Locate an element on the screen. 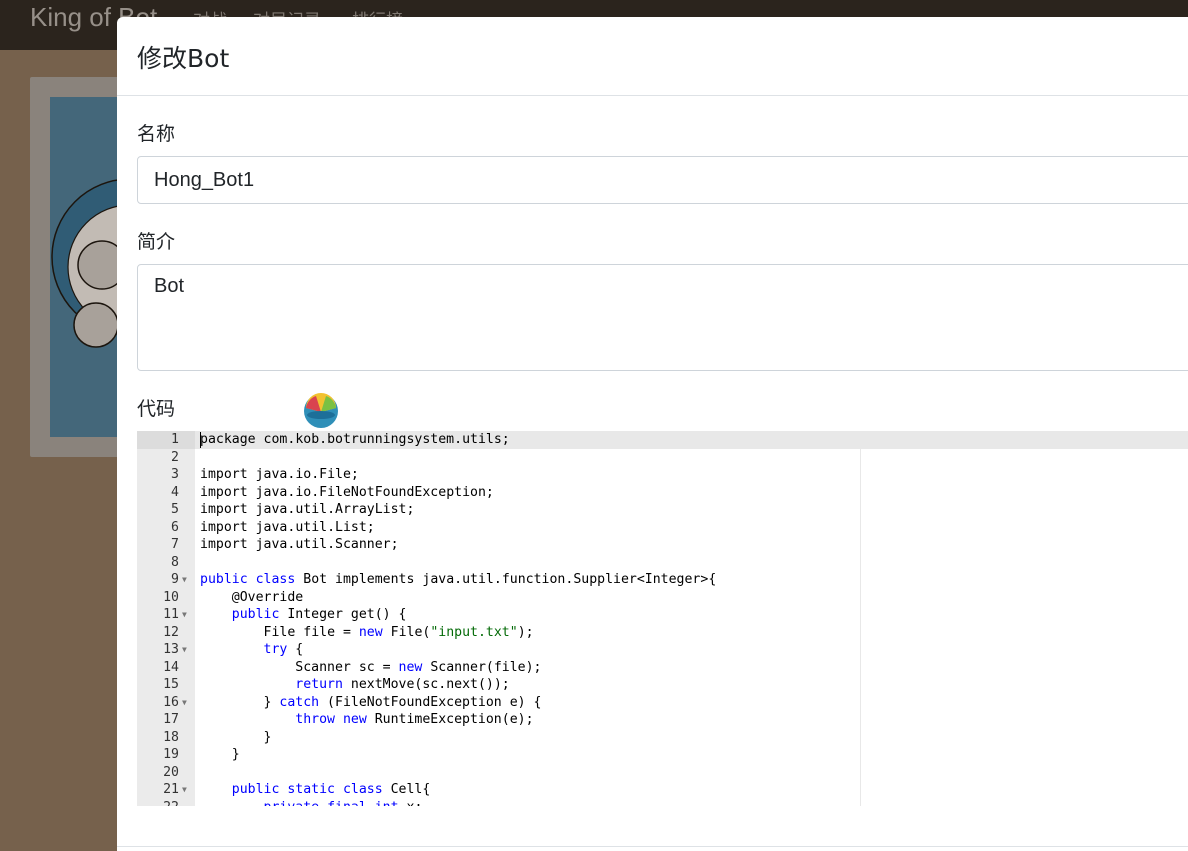 This screenshot has width=1188, height=851. modal-title: 修改Bot is located at coordinates (183, 58).